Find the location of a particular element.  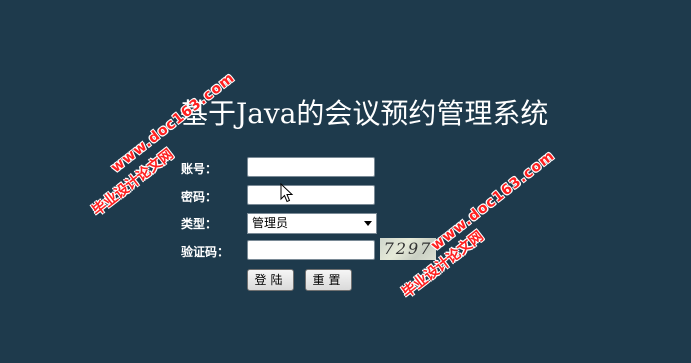

mouse-cursor-icon is located at coordinates (287, 193).